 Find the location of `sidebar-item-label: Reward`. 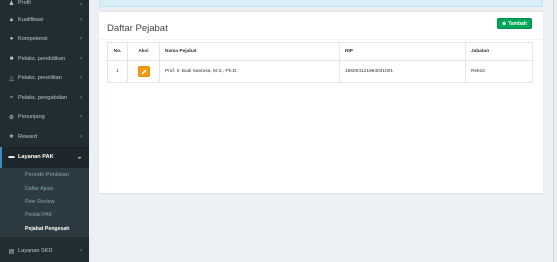

sidebar-item-label: Reward is located at coordinates (28, 136).